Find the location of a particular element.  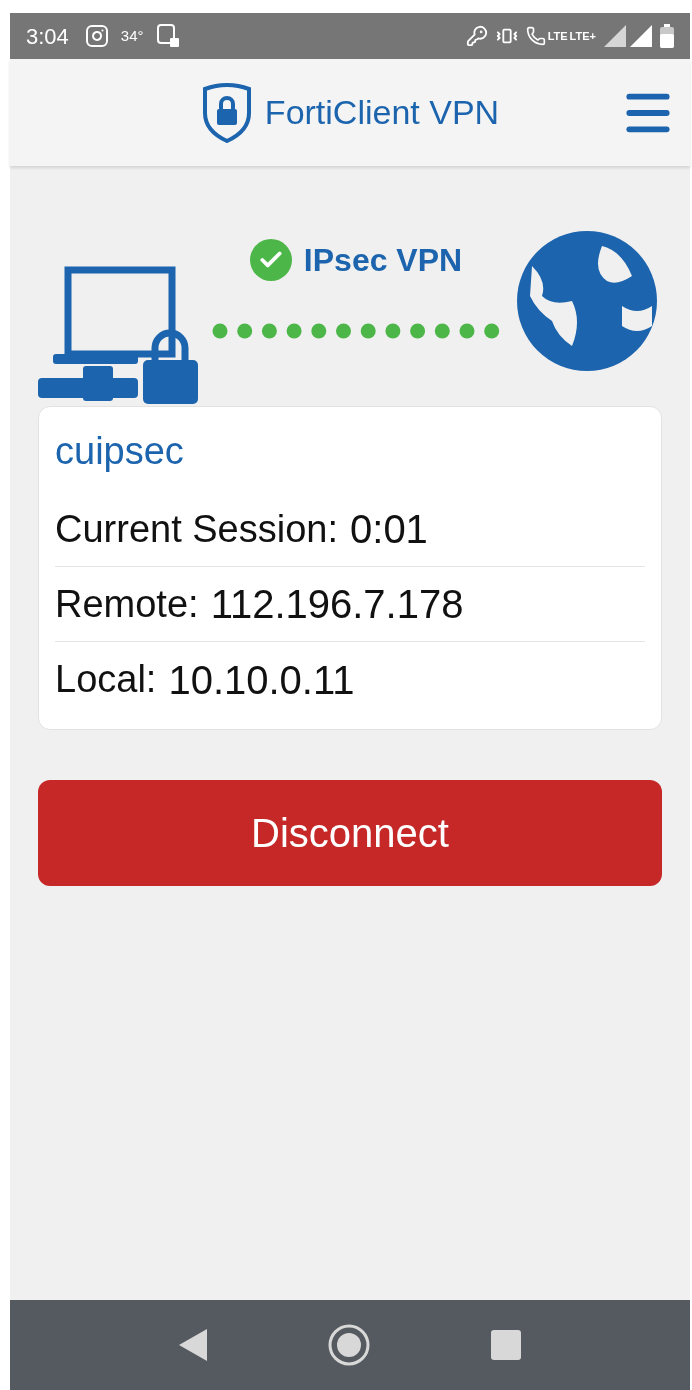

info-label: Remote: is located at coordinates (127, 604).